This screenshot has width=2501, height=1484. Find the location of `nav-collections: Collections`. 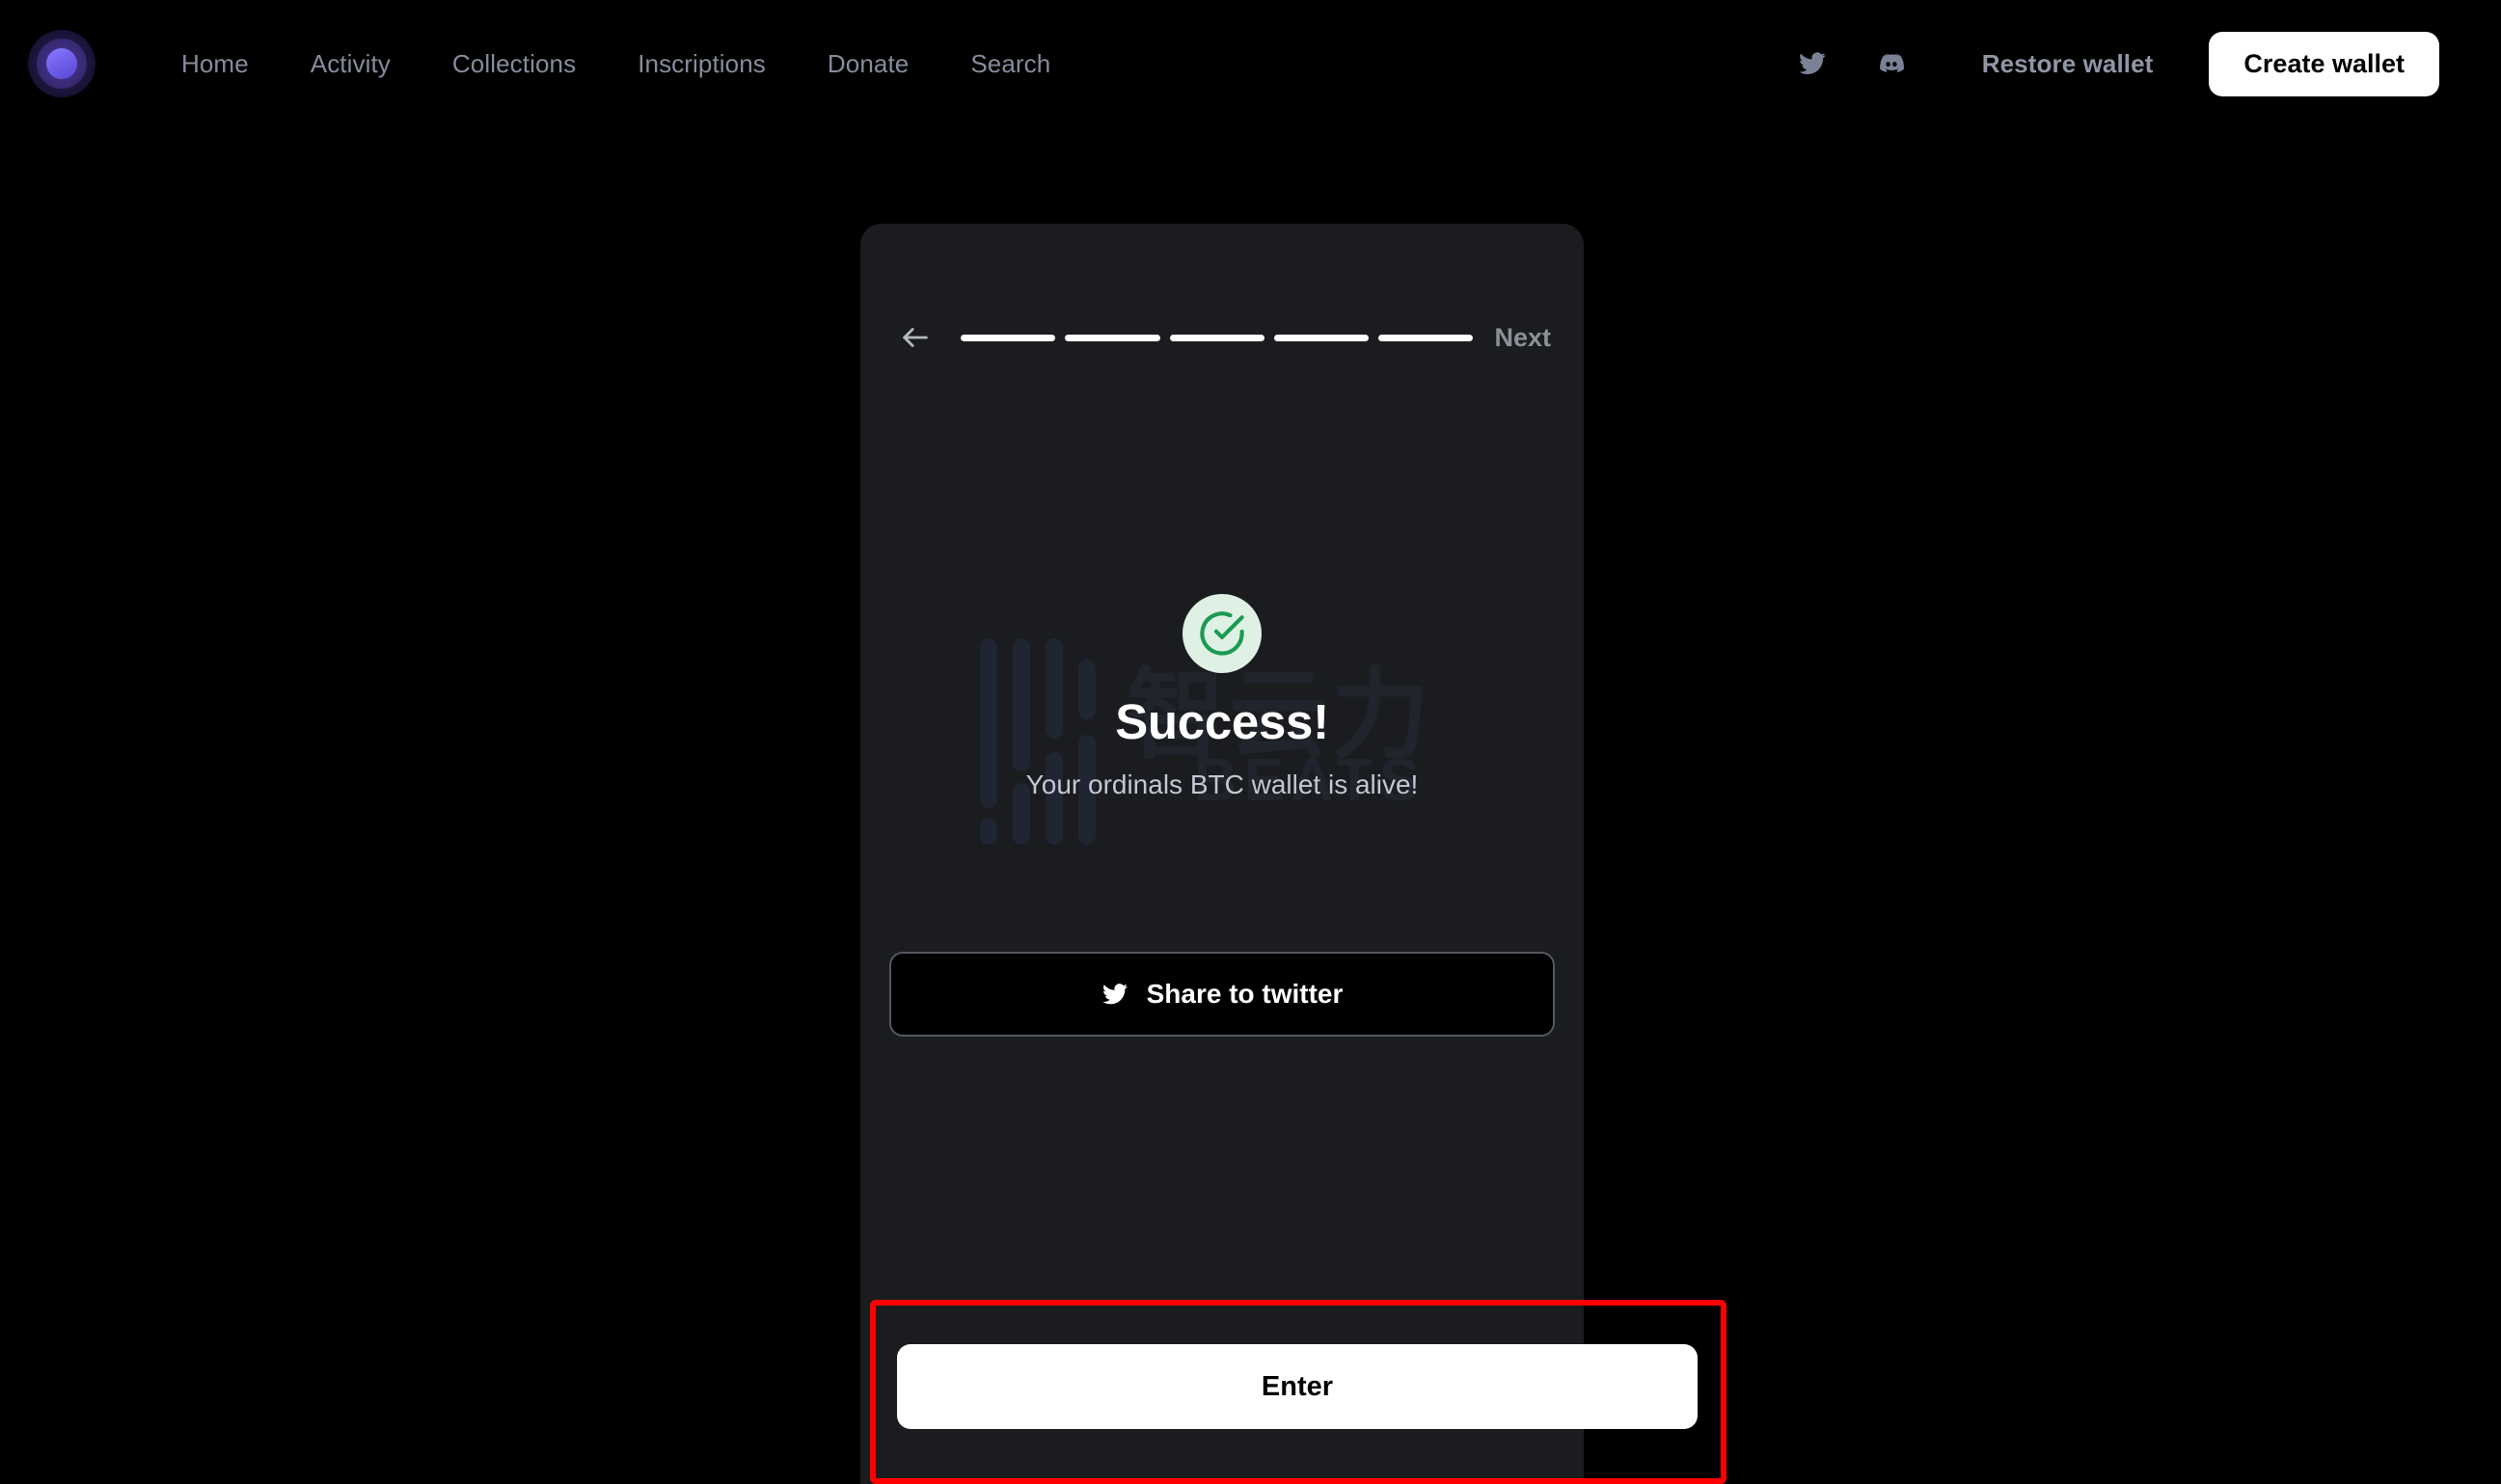

nav-collections: Collections is located at coordinates (514, 64).